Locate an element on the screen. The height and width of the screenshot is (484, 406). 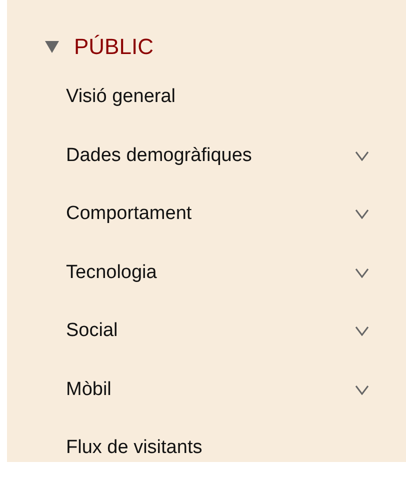
menu-item: Mòbil is located at coordinates (206, 389).